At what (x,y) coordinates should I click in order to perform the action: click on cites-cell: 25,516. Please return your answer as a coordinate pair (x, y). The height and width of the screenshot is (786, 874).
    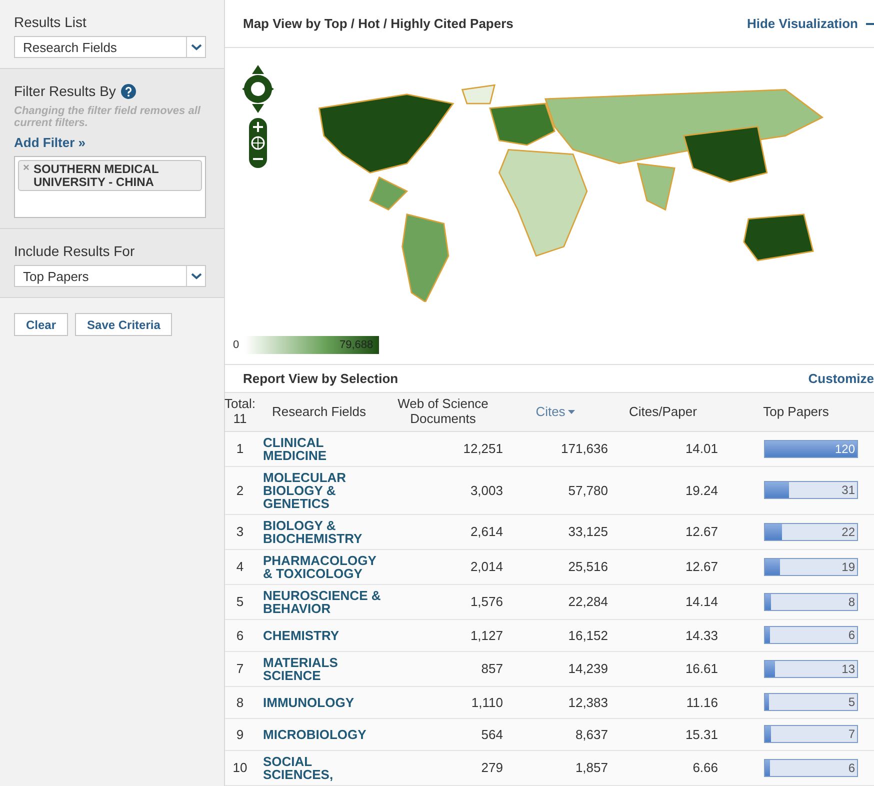
    Looking at the image, I should click on (555, 567).